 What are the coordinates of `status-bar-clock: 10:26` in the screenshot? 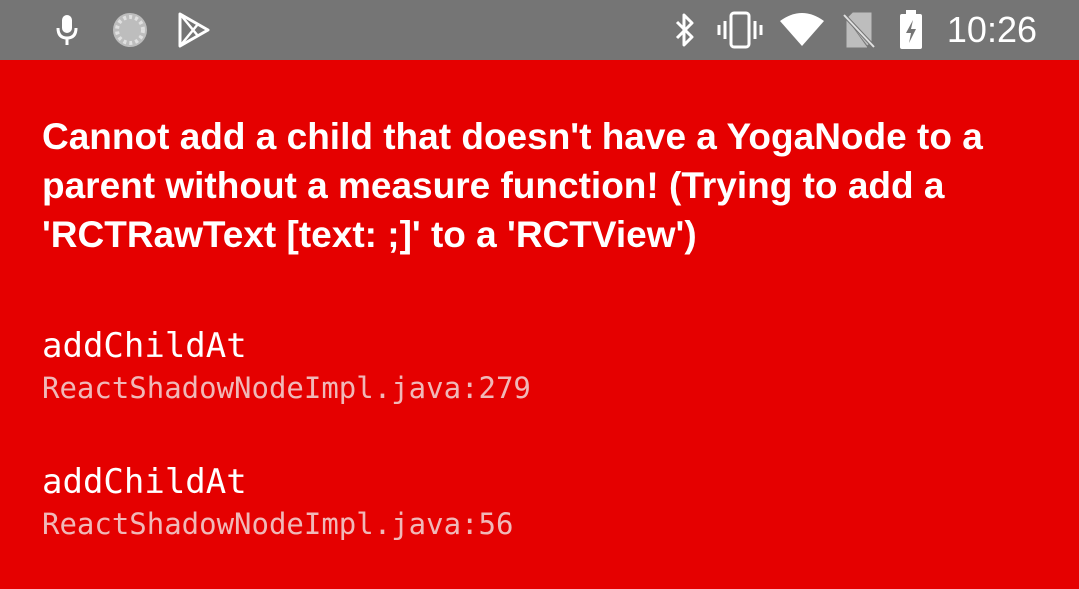 It's located at (991, 29).